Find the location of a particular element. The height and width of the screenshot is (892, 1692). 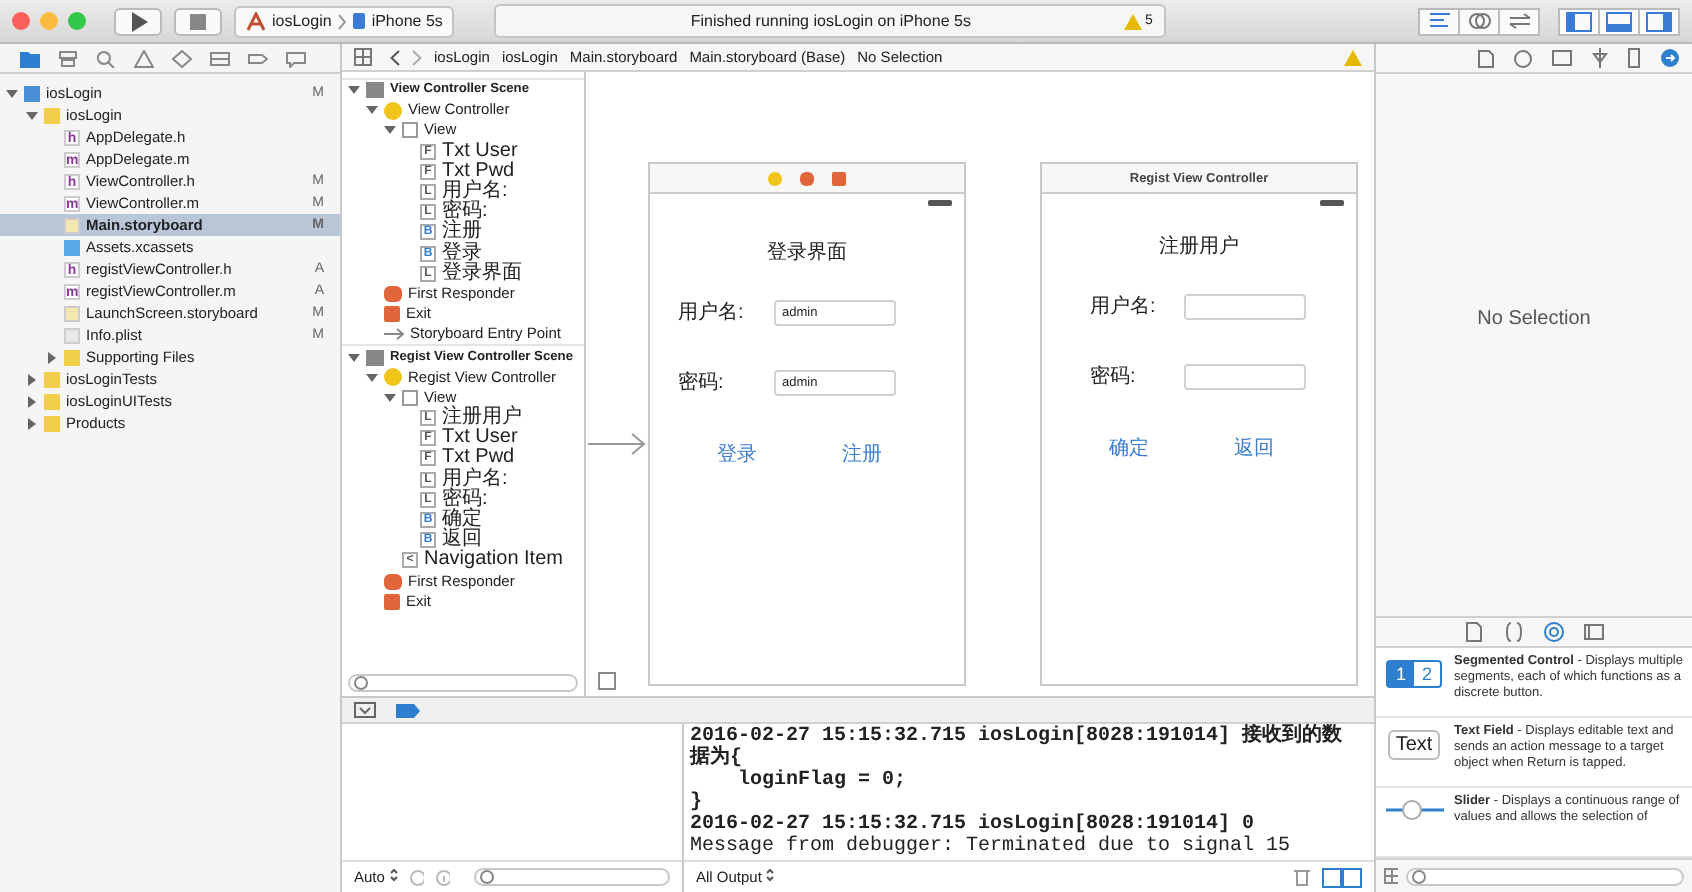

navigator-panel-toggle is located at coordinates (1579, 21).